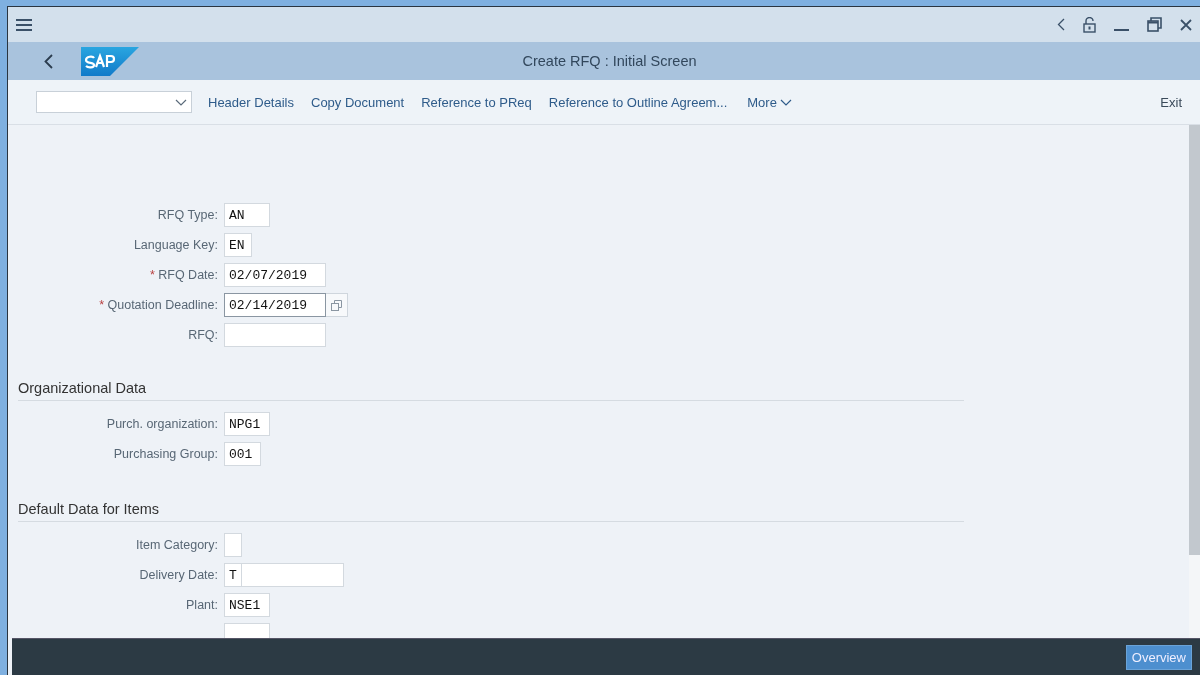 Image resolution: width=1200 pixels, height=675 pixels. Describe the element at coordinates (769, 102) in the screenshot. I see `more-button: More` at that location.